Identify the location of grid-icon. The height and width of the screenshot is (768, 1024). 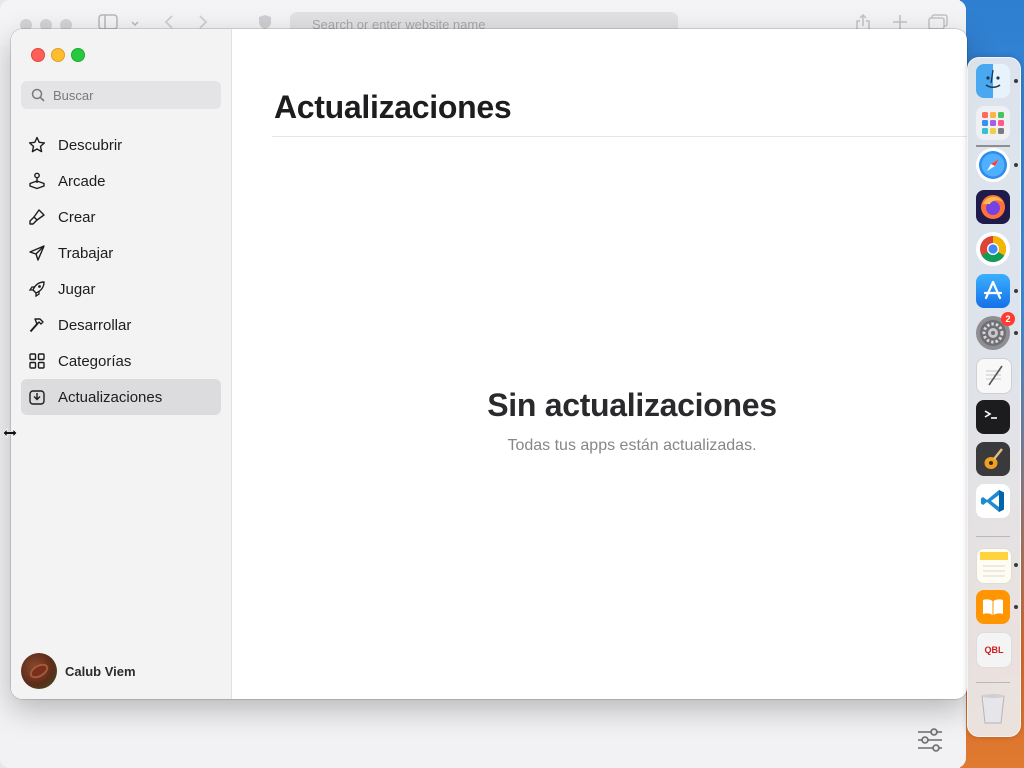
(37, 361).